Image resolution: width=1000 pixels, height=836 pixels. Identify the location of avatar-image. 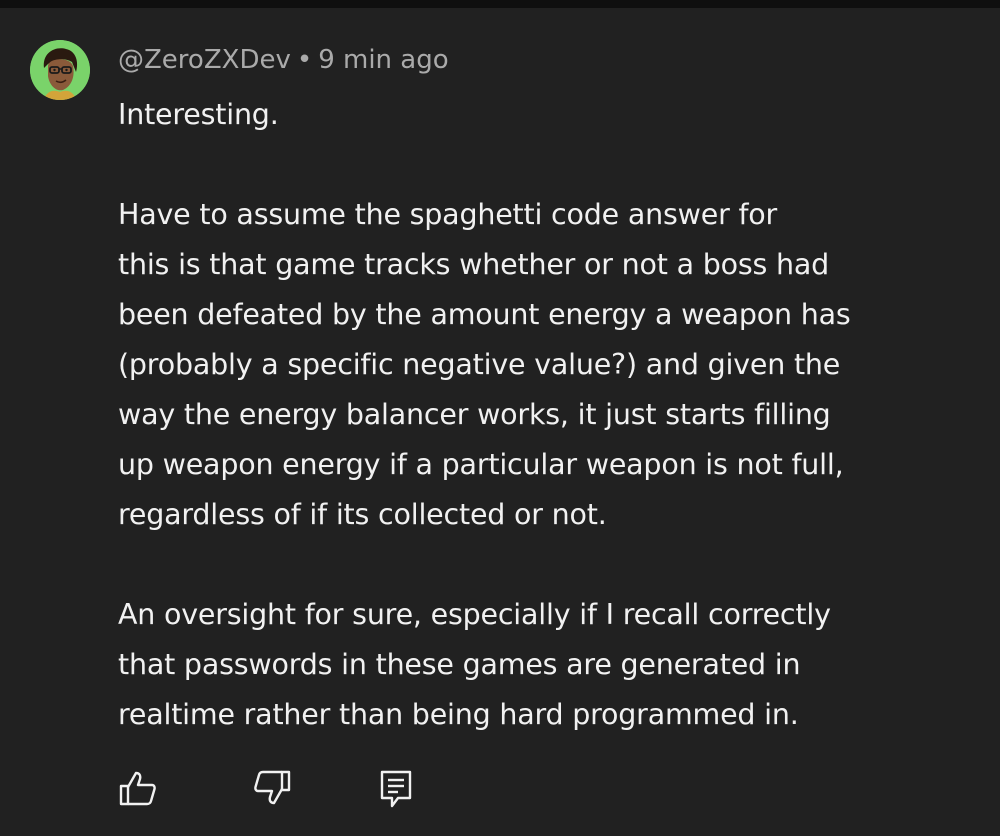
(60, 70).